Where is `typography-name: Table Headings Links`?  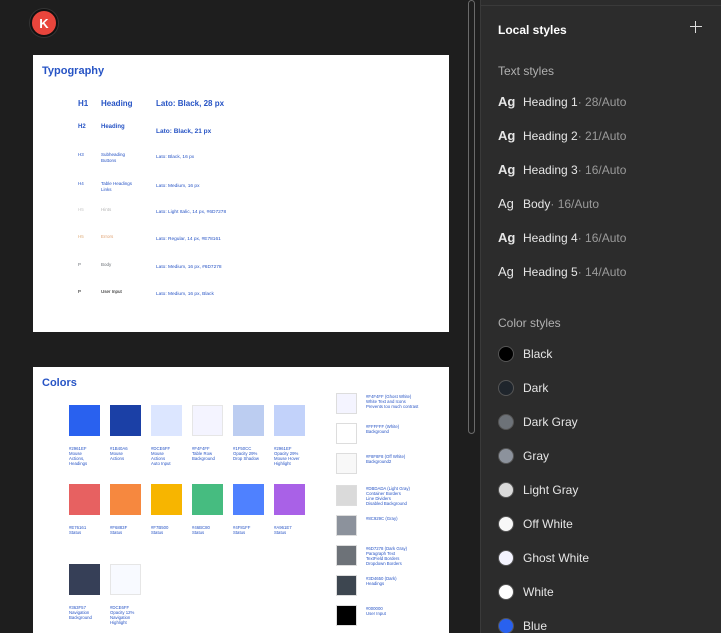 typography-name: Table Headings Links is located at coordinates (117, 186).